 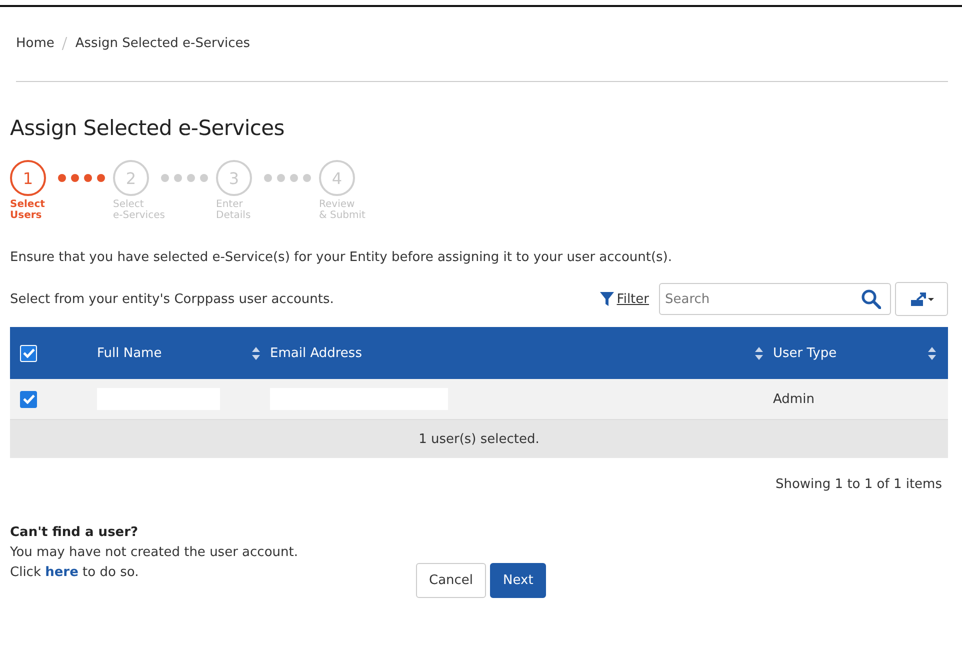 I want to click on step-label: Enter Details, so click(x=233, y=210).